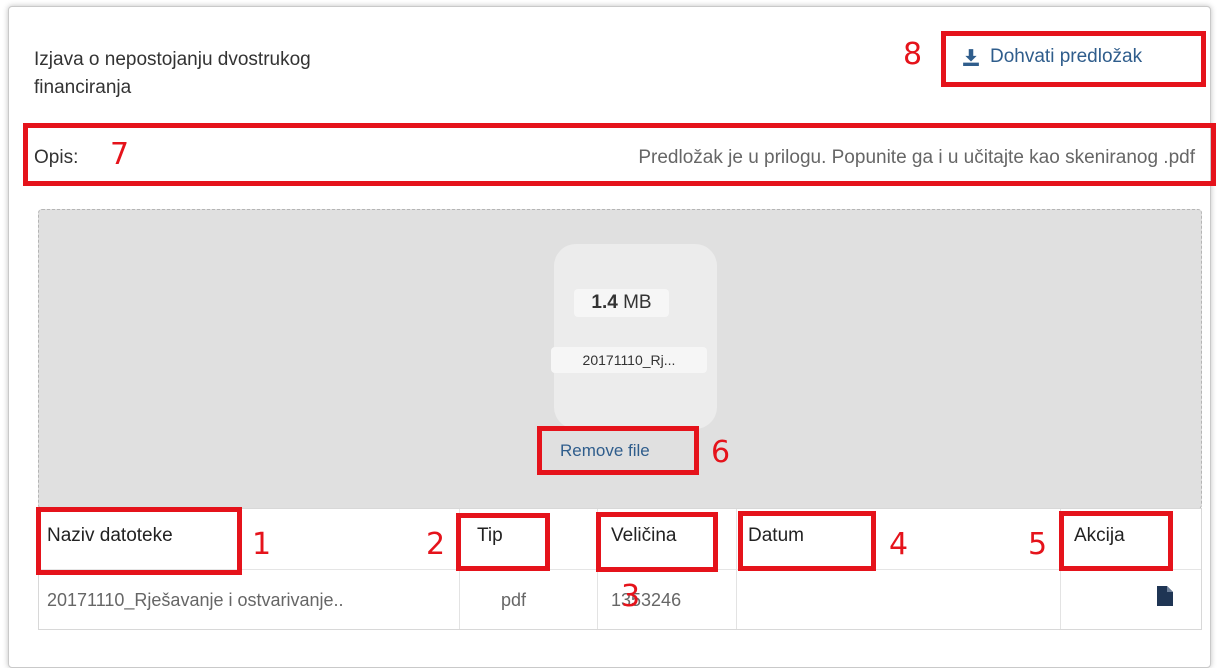 The height and width of the screenshot is (668, 1217). I want to click on column-header-name: Naziv datoteke, so click(249, 539).